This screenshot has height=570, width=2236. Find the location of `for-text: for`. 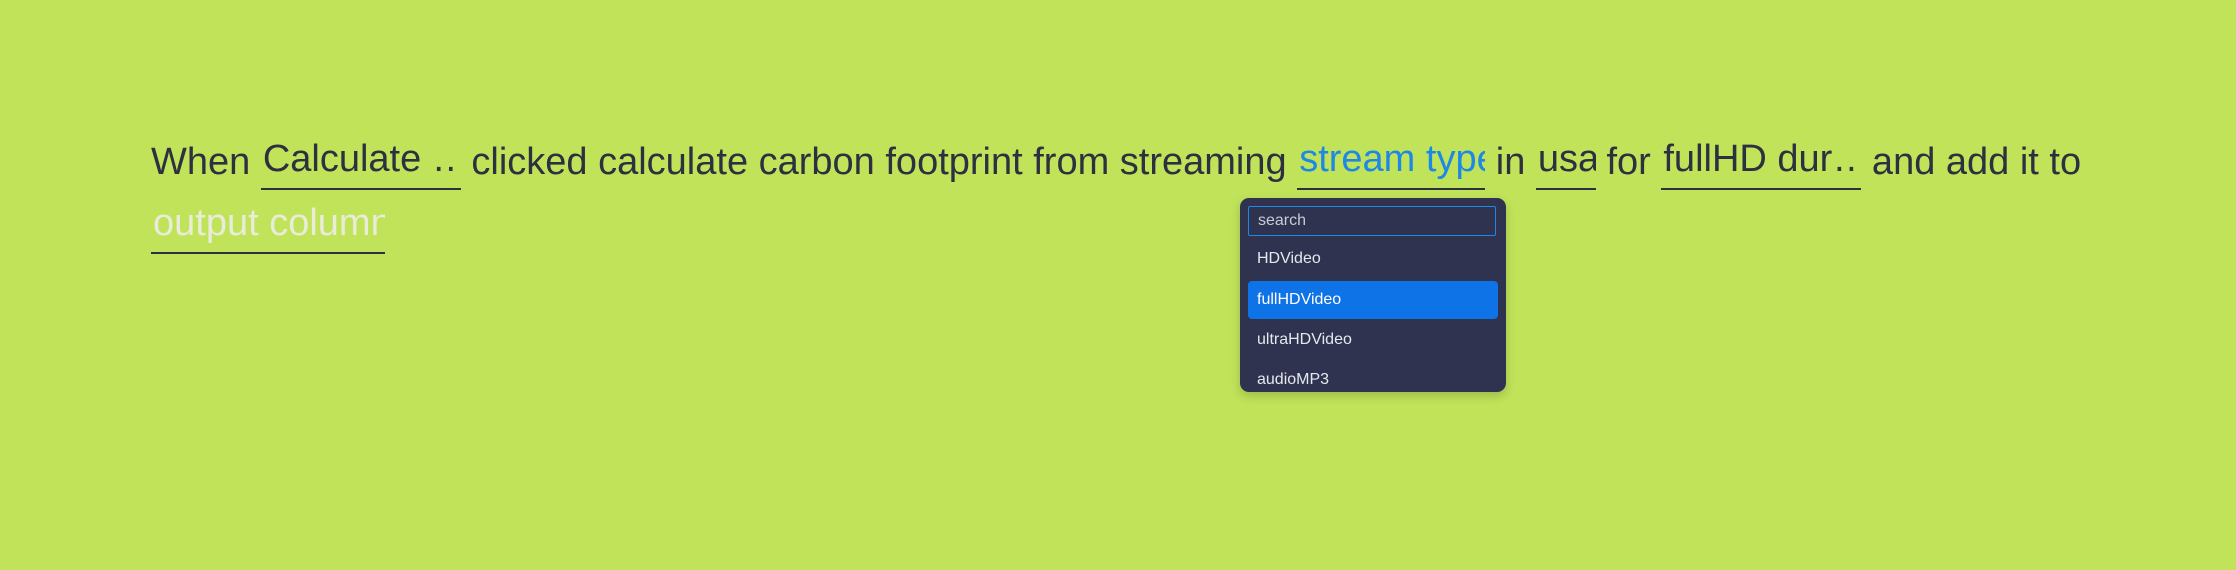

for-text: for is located at coordinates (1628, 162).